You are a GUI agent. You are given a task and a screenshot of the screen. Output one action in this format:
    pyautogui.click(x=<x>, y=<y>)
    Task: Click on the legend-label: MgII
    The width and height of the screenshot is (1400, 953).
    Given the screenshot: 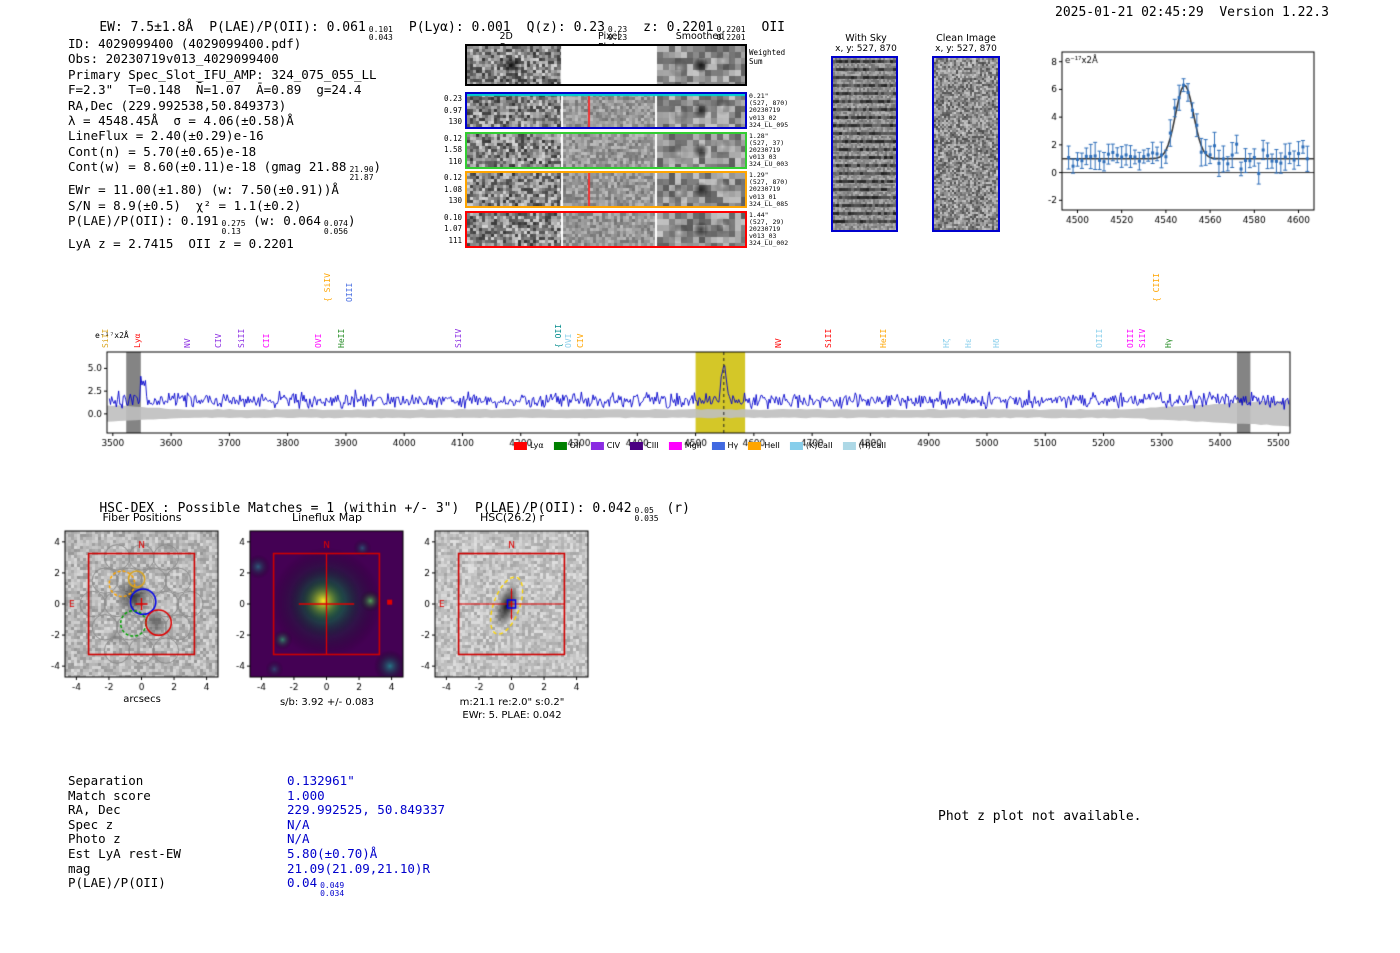 What is the action you would take?
    pyautogui.click(x=693, y=445)
    